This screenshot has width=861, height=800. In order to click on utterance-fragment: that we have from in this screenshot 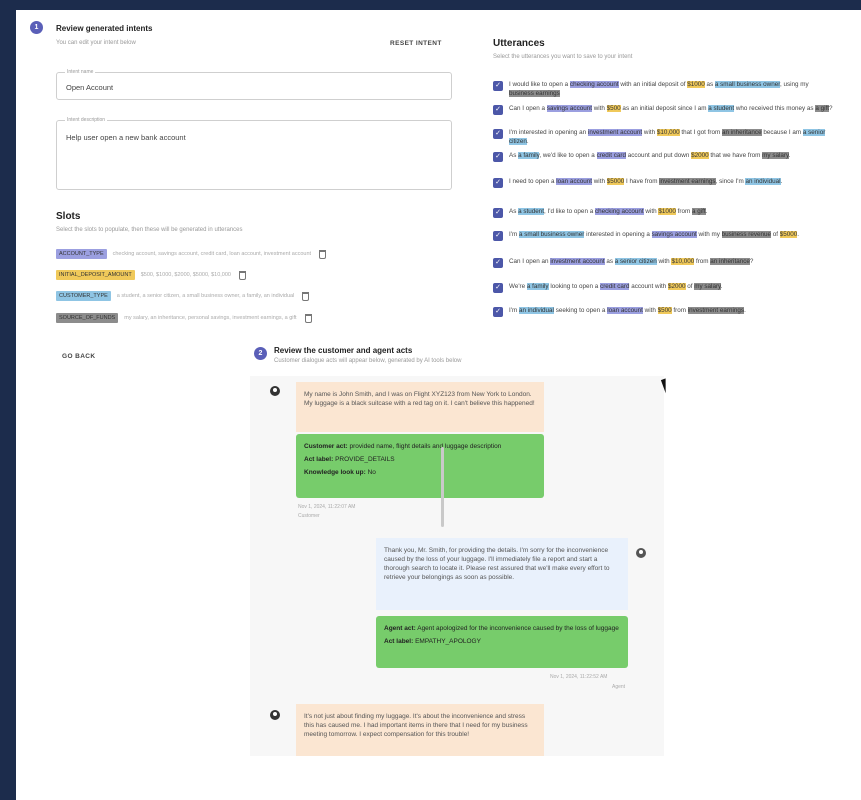, I will do `click(735, 155)`.